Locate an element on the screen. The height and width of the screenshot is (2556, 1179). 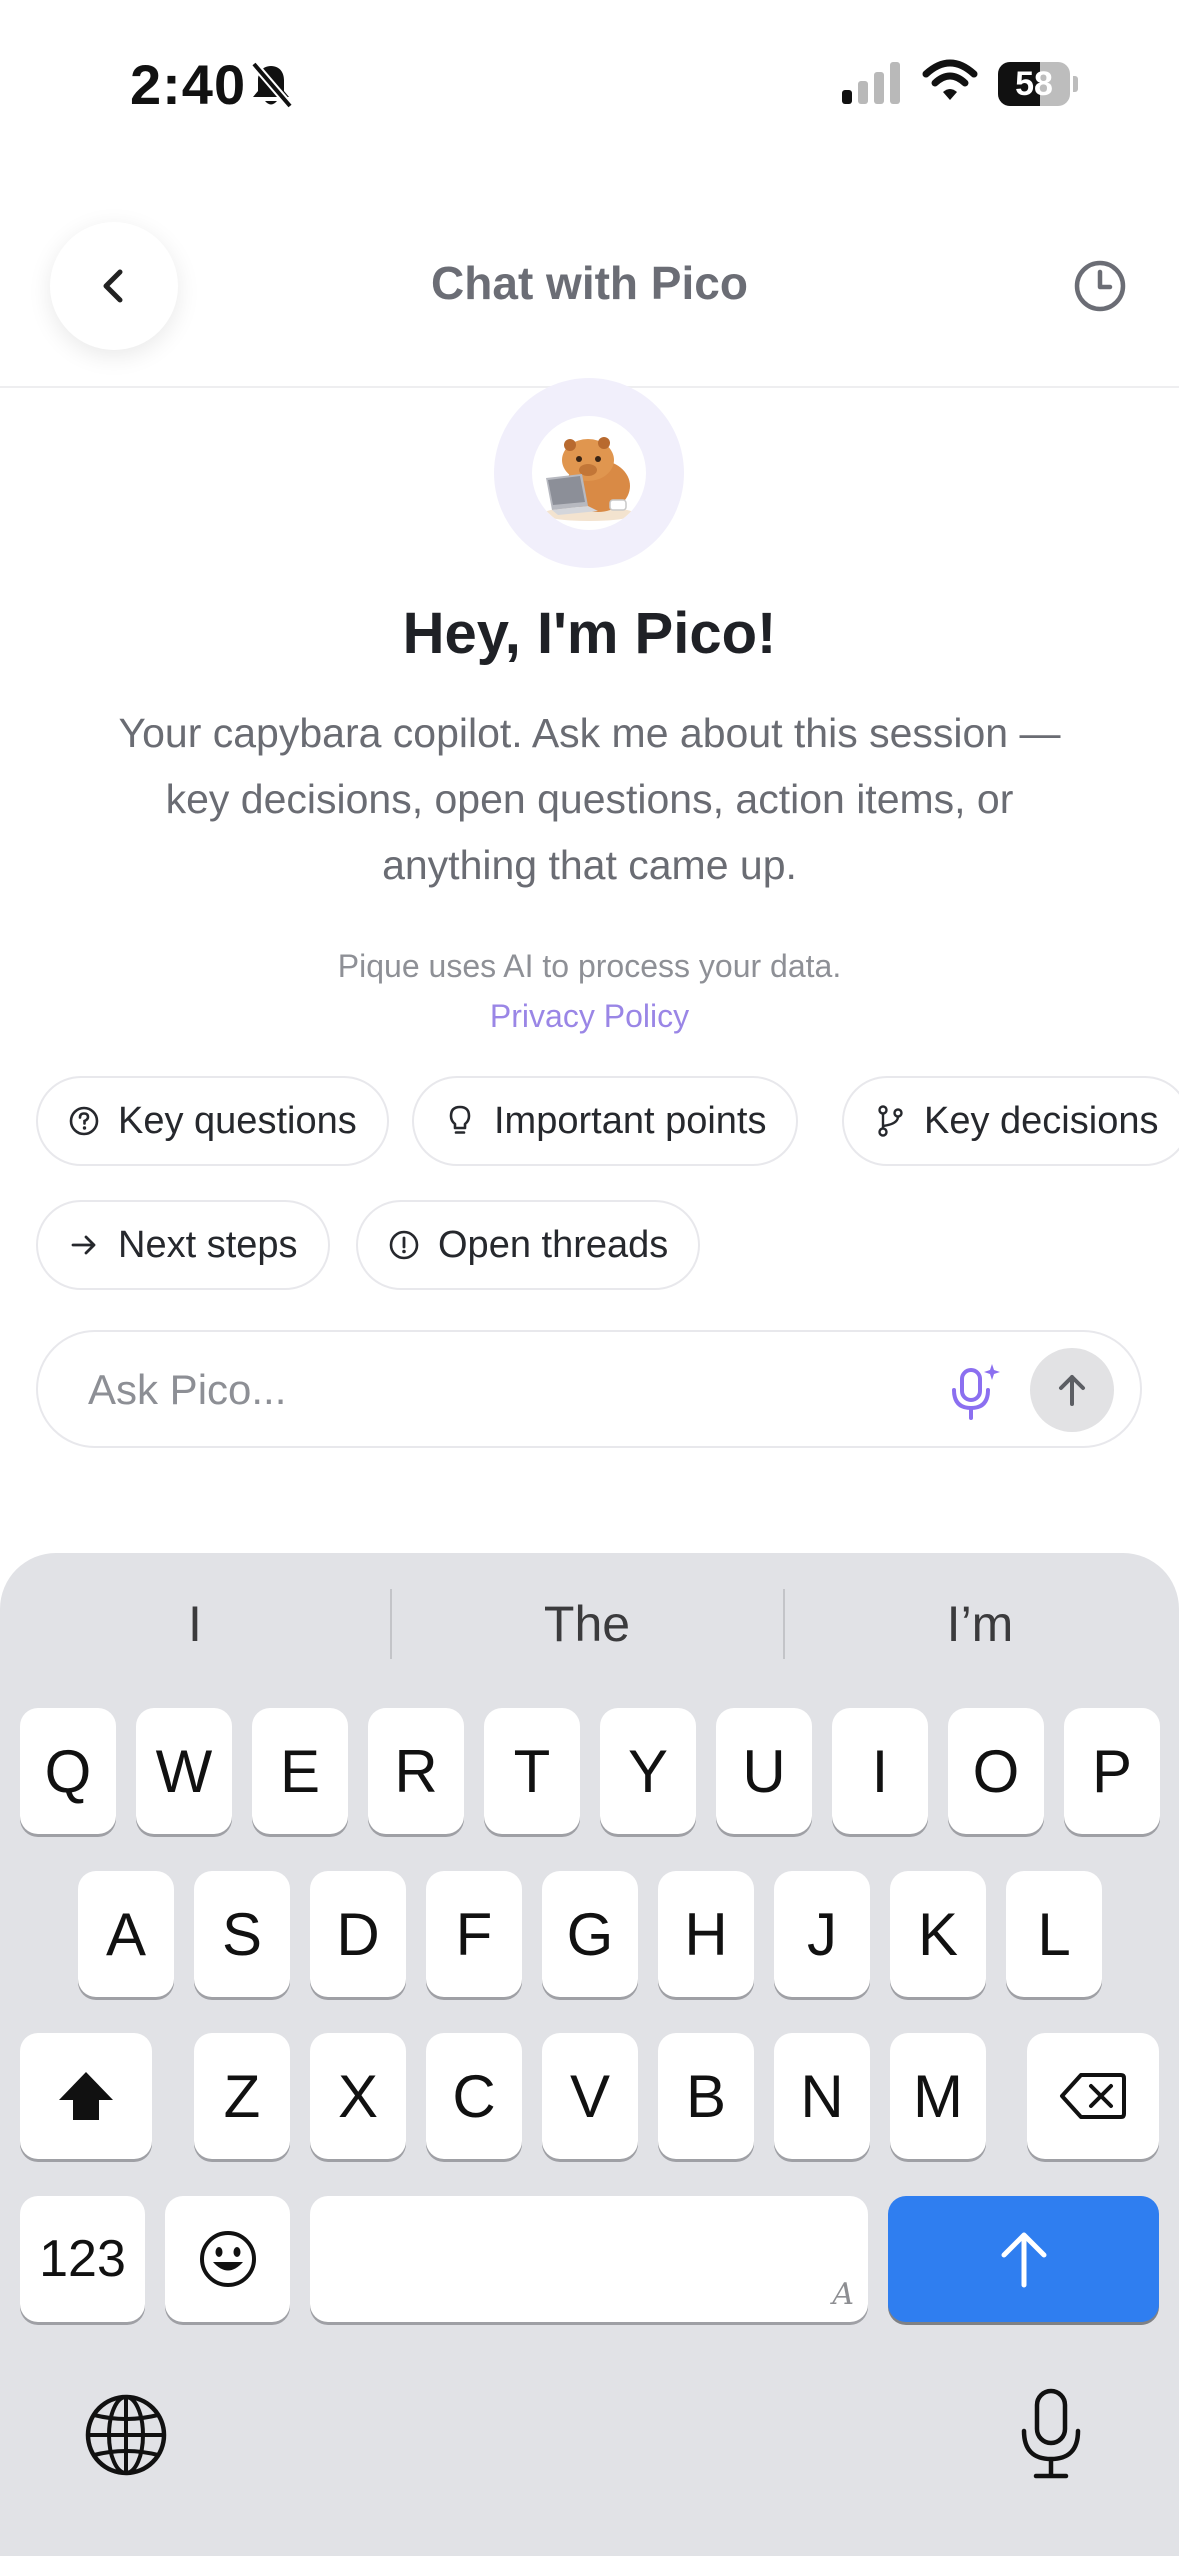
key-q: Q is located at coordinates (68, 1771).